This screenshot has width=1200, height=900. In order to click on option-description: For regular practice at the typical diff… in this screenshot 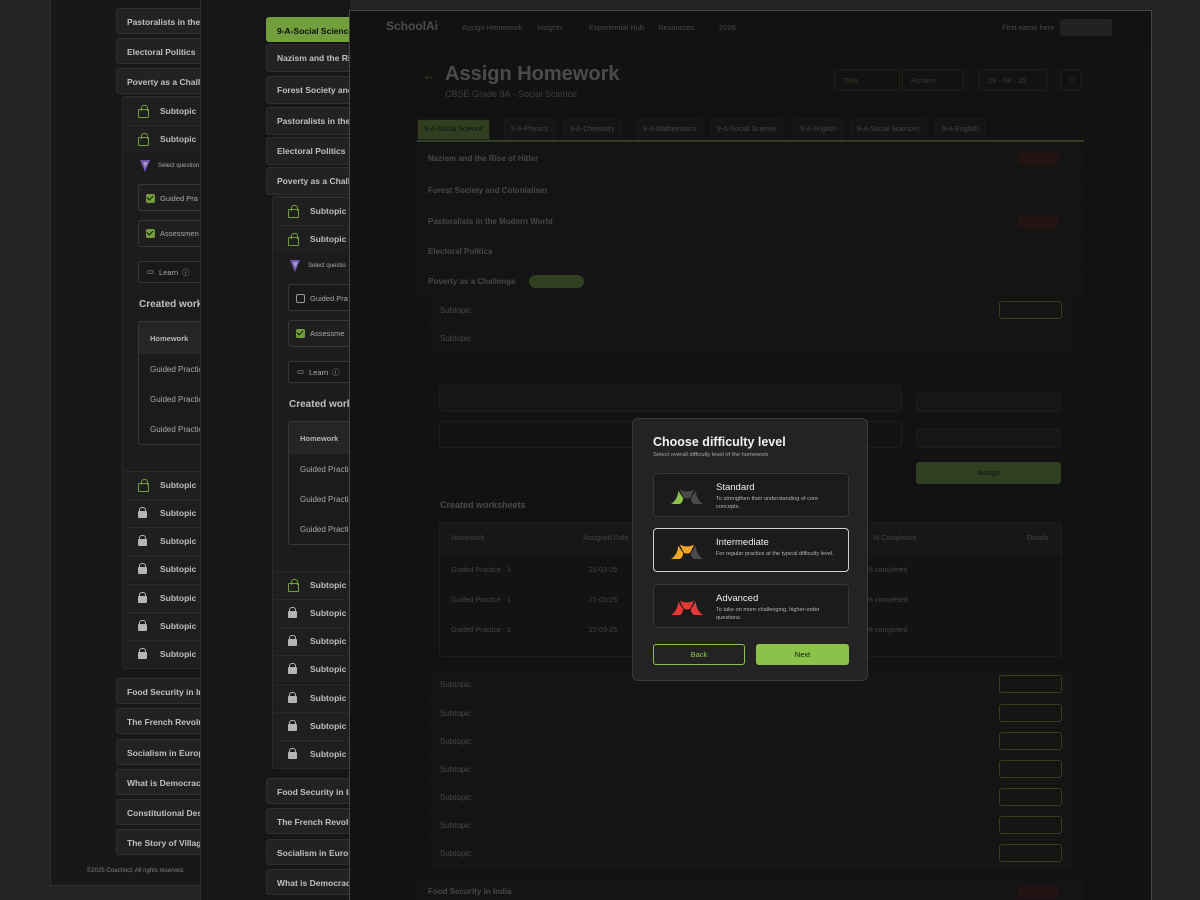, I will do `click(775, 554)`.